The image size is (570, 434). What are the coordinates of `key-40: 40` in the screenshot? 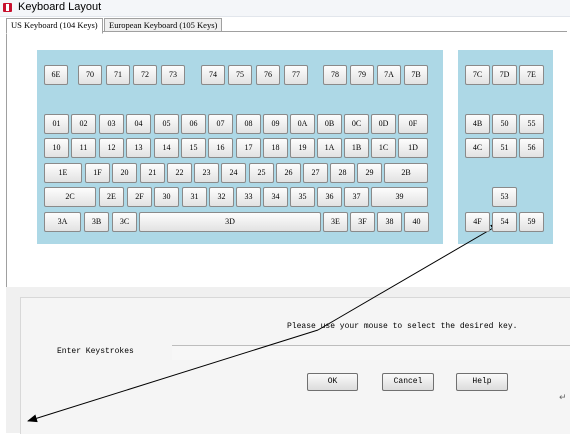 It's located at (416, 222).